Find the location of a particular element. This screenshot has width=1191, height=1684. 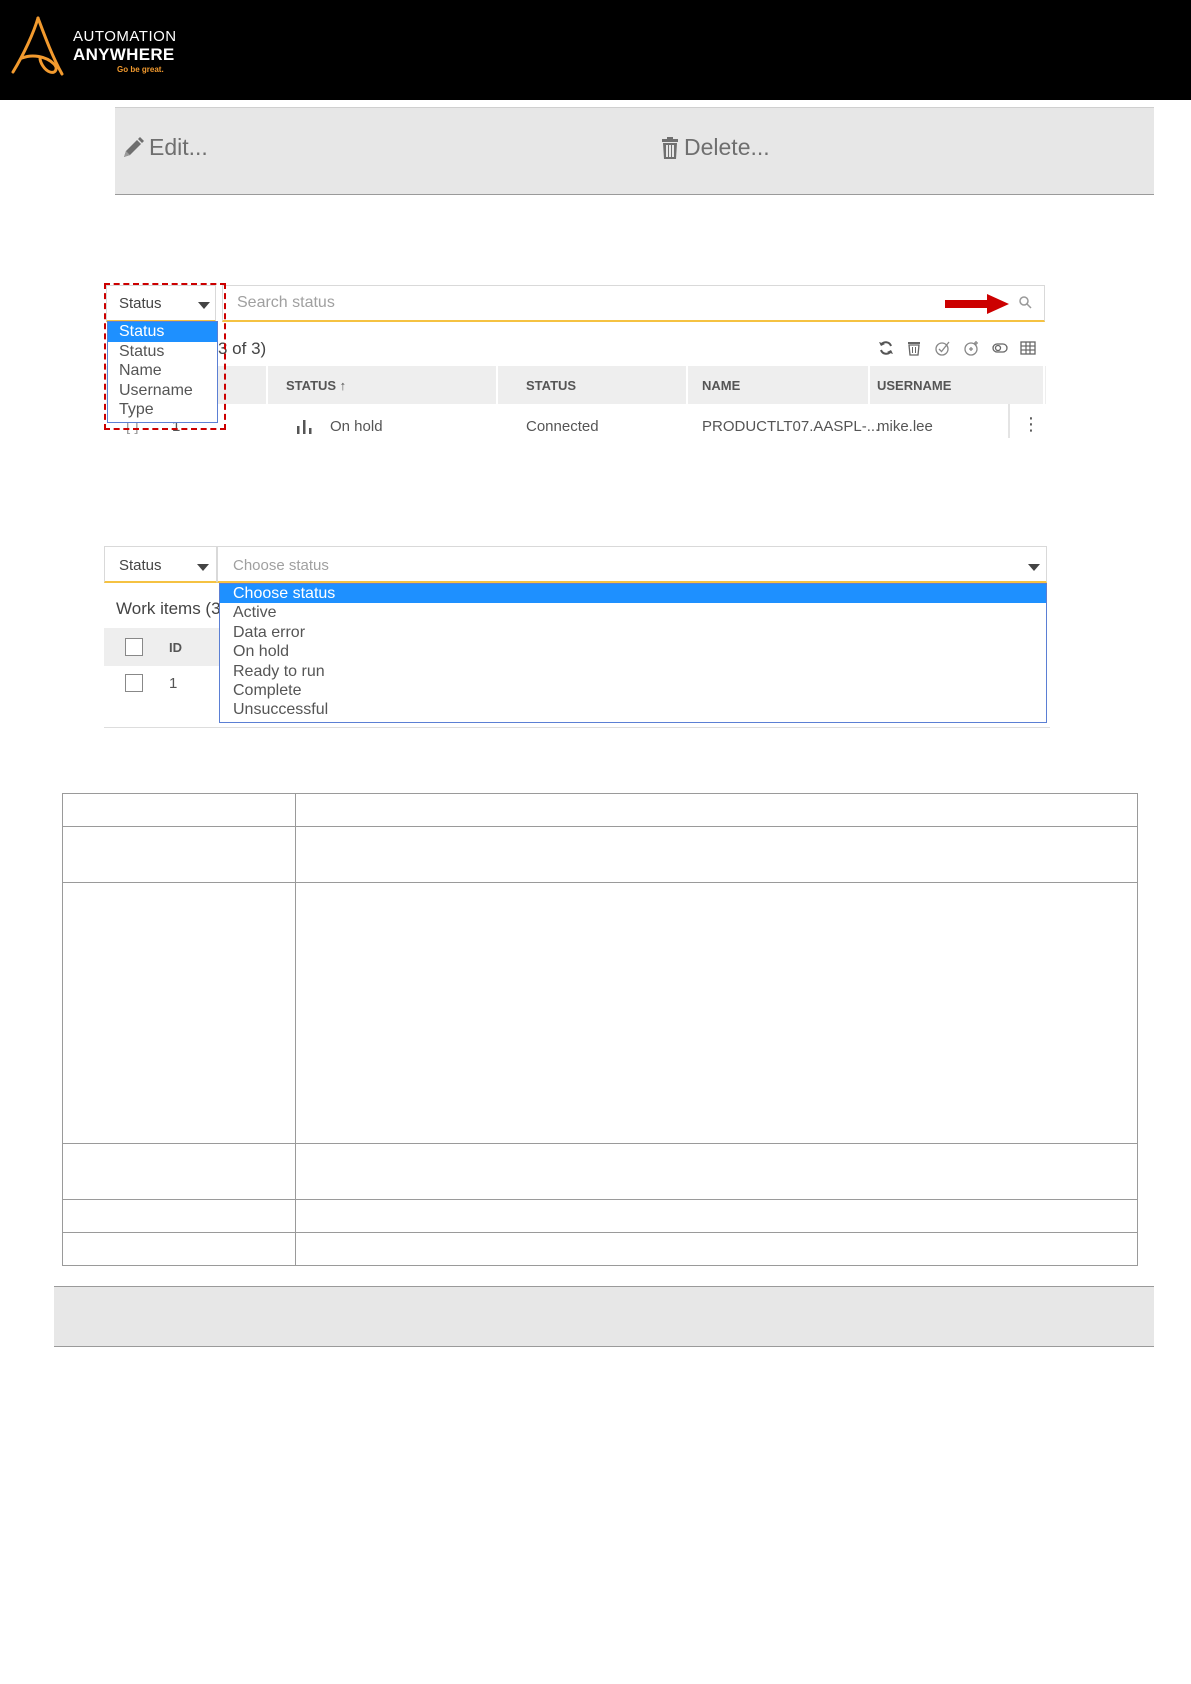

table-toolbar is located at coordinates (957, 348).